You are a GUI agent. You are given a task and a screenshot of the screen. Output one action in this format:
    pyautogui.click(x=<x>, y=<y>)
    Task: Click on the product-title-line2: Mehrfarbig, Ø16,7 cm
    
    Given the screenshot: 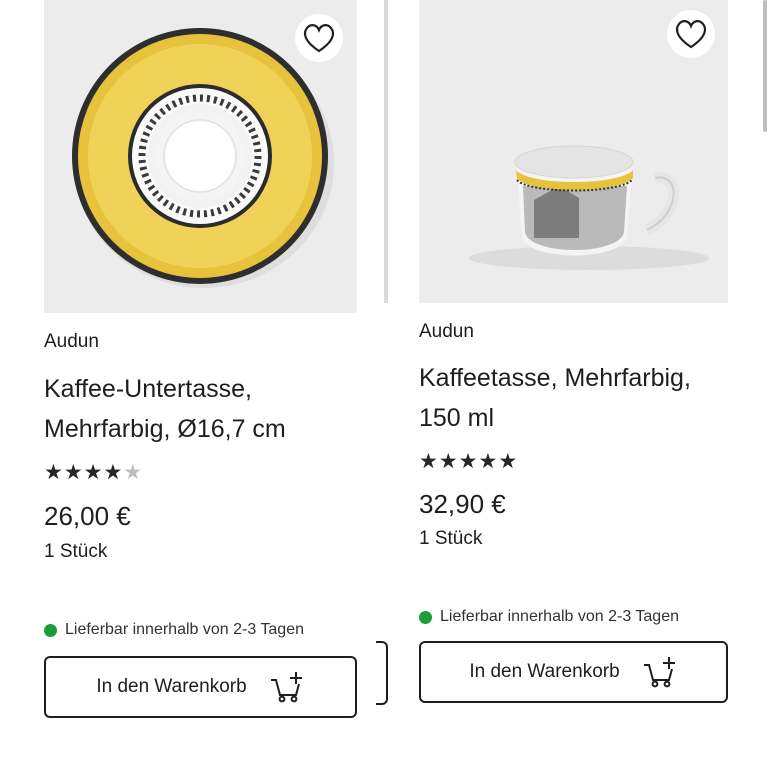 What is the action you would take?
    pyautogui.click(x=165, y=429)
    